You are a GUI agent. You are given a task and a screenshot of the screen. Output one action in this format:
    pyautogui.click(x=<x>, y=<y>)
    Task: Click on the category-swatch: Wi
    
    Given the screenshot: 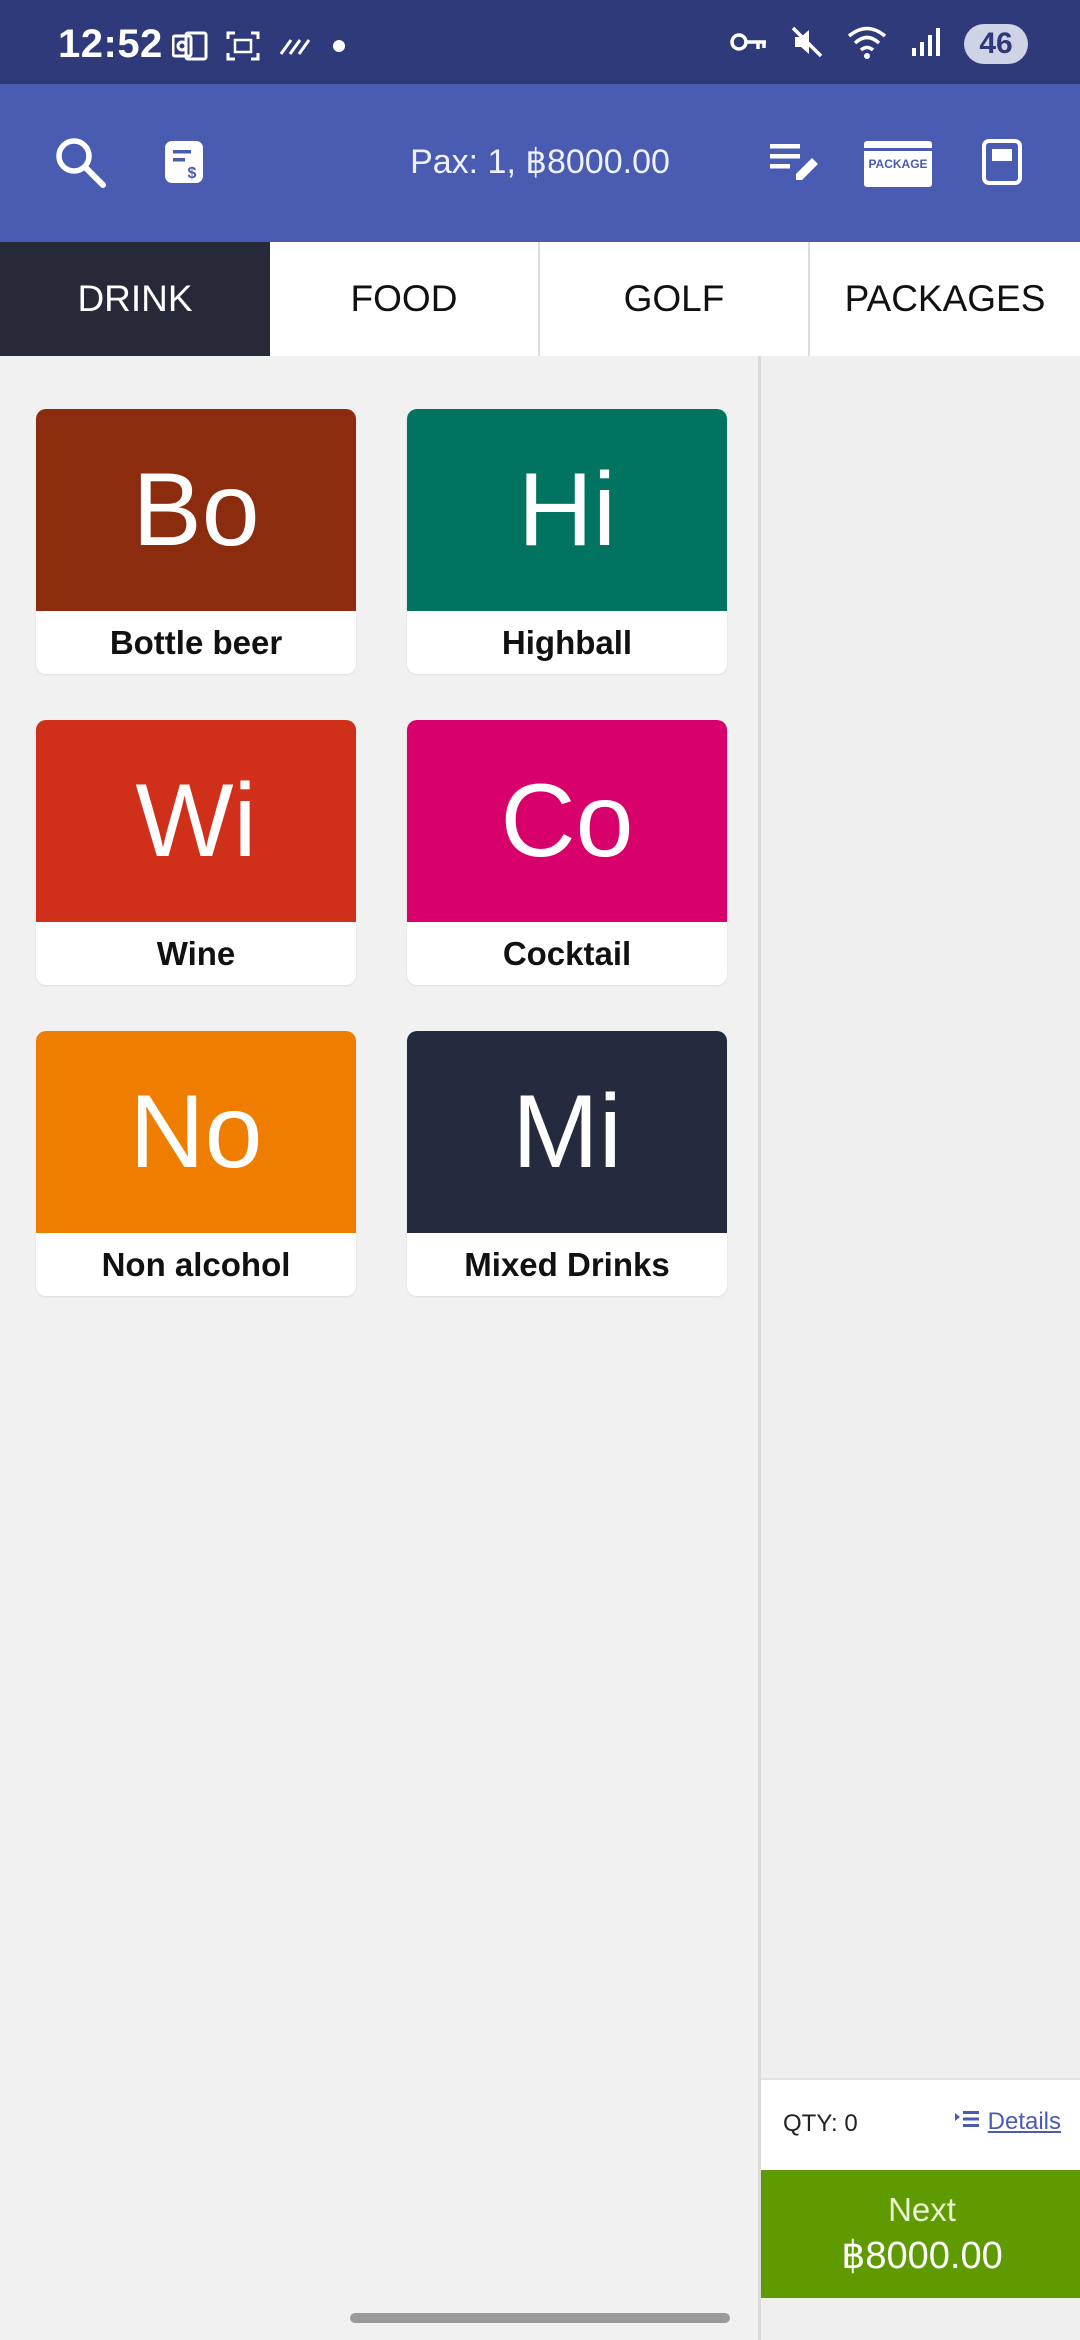 What is the action you would take?
    pyautogui.click(x=196, y=821)
    